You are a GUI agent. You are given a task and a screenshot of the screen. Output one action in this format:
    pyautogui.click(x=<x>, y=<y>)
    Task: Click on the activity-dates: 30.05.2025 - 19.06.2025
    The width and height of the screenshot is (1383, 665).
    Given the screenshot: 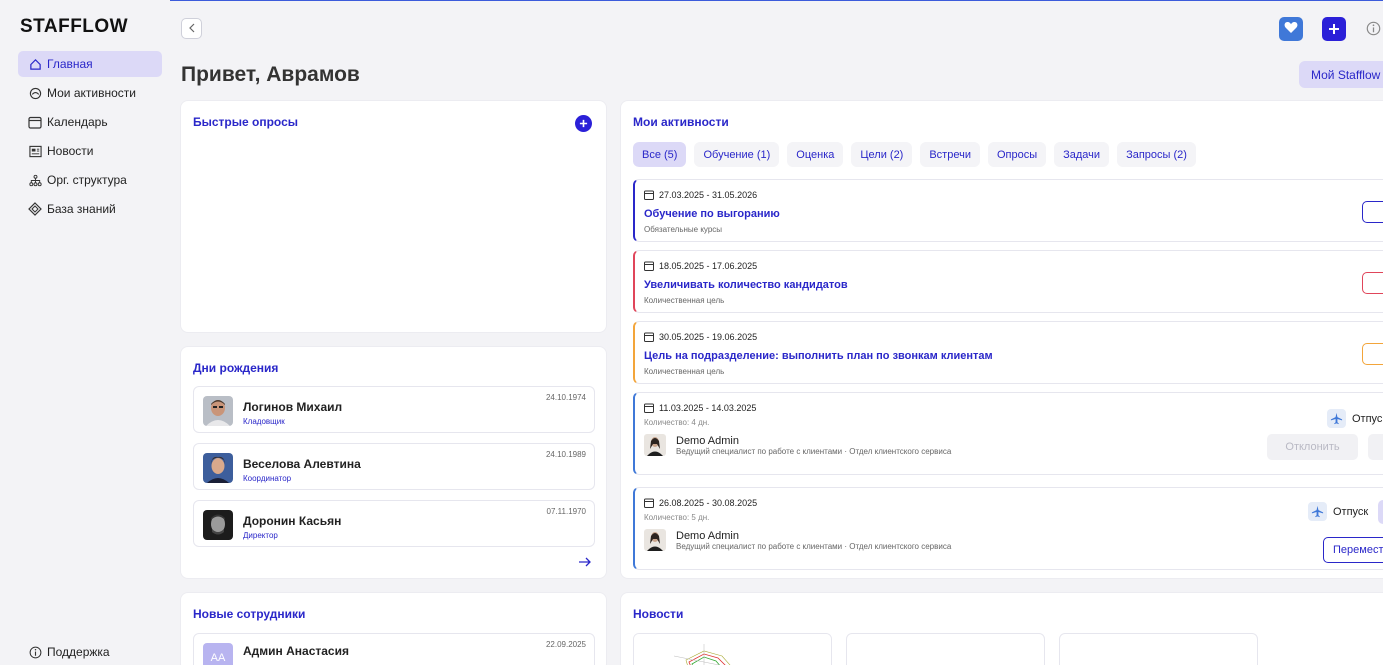 What is the action you would take?
    pyautogui.click(x=700, y=337)
    